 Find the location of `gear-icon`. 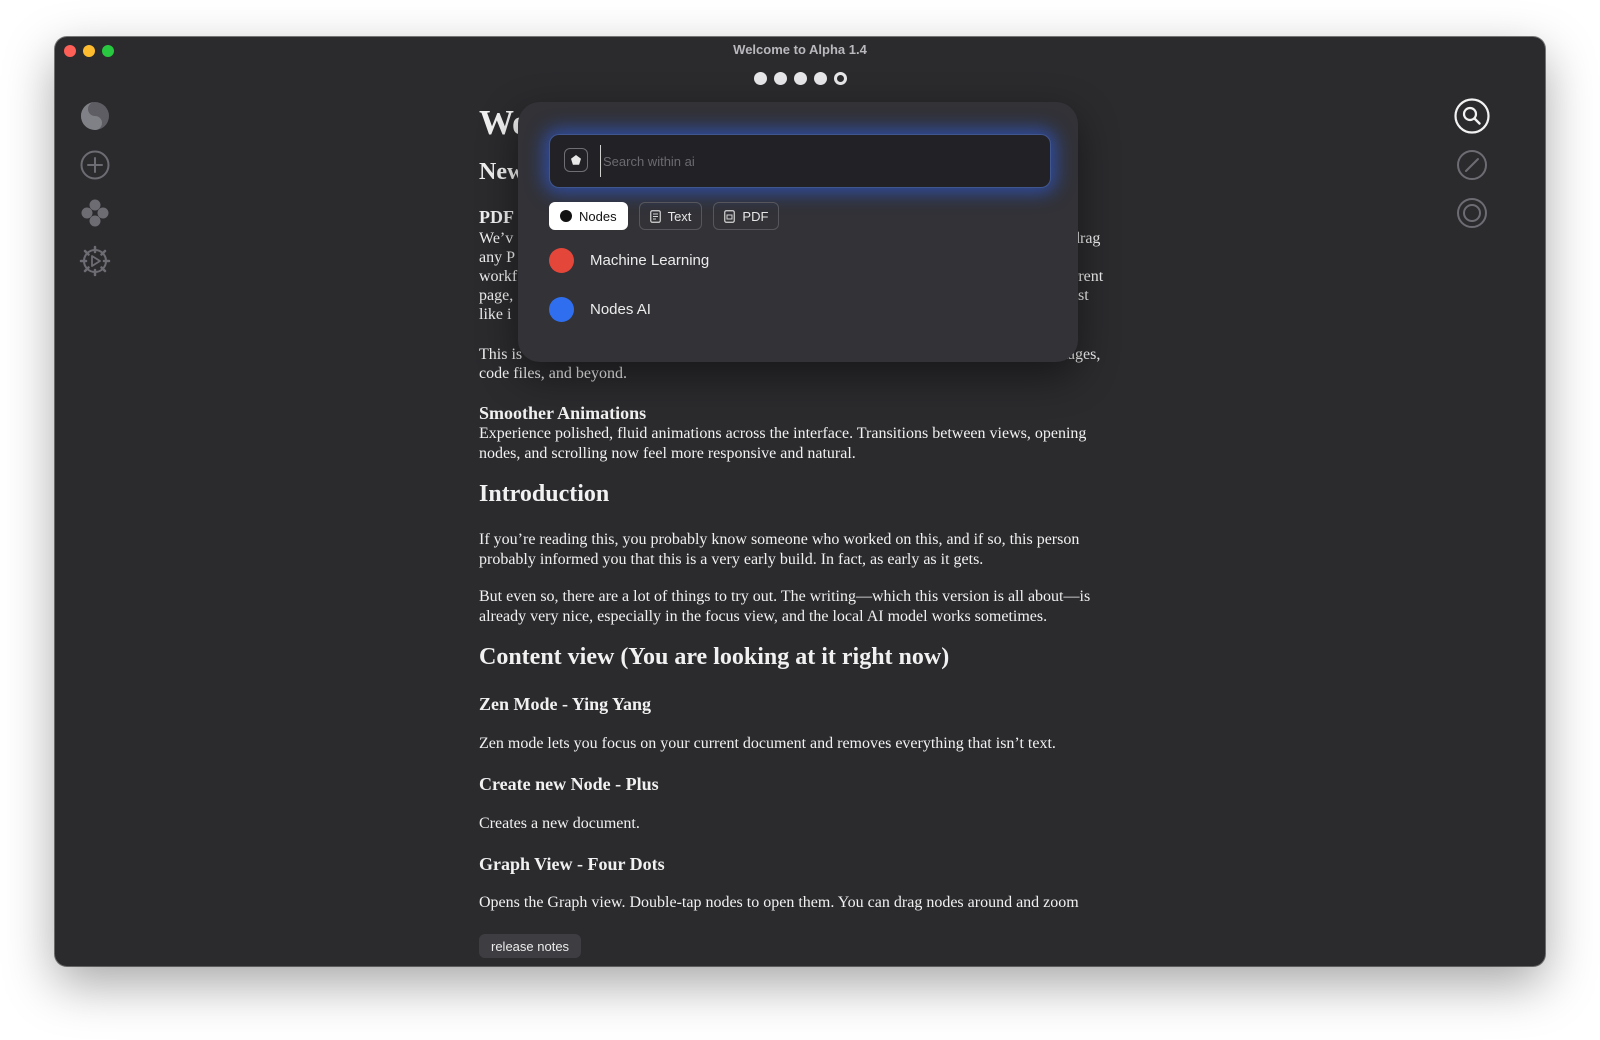

gear-icon is located at coordinates (95, 261).